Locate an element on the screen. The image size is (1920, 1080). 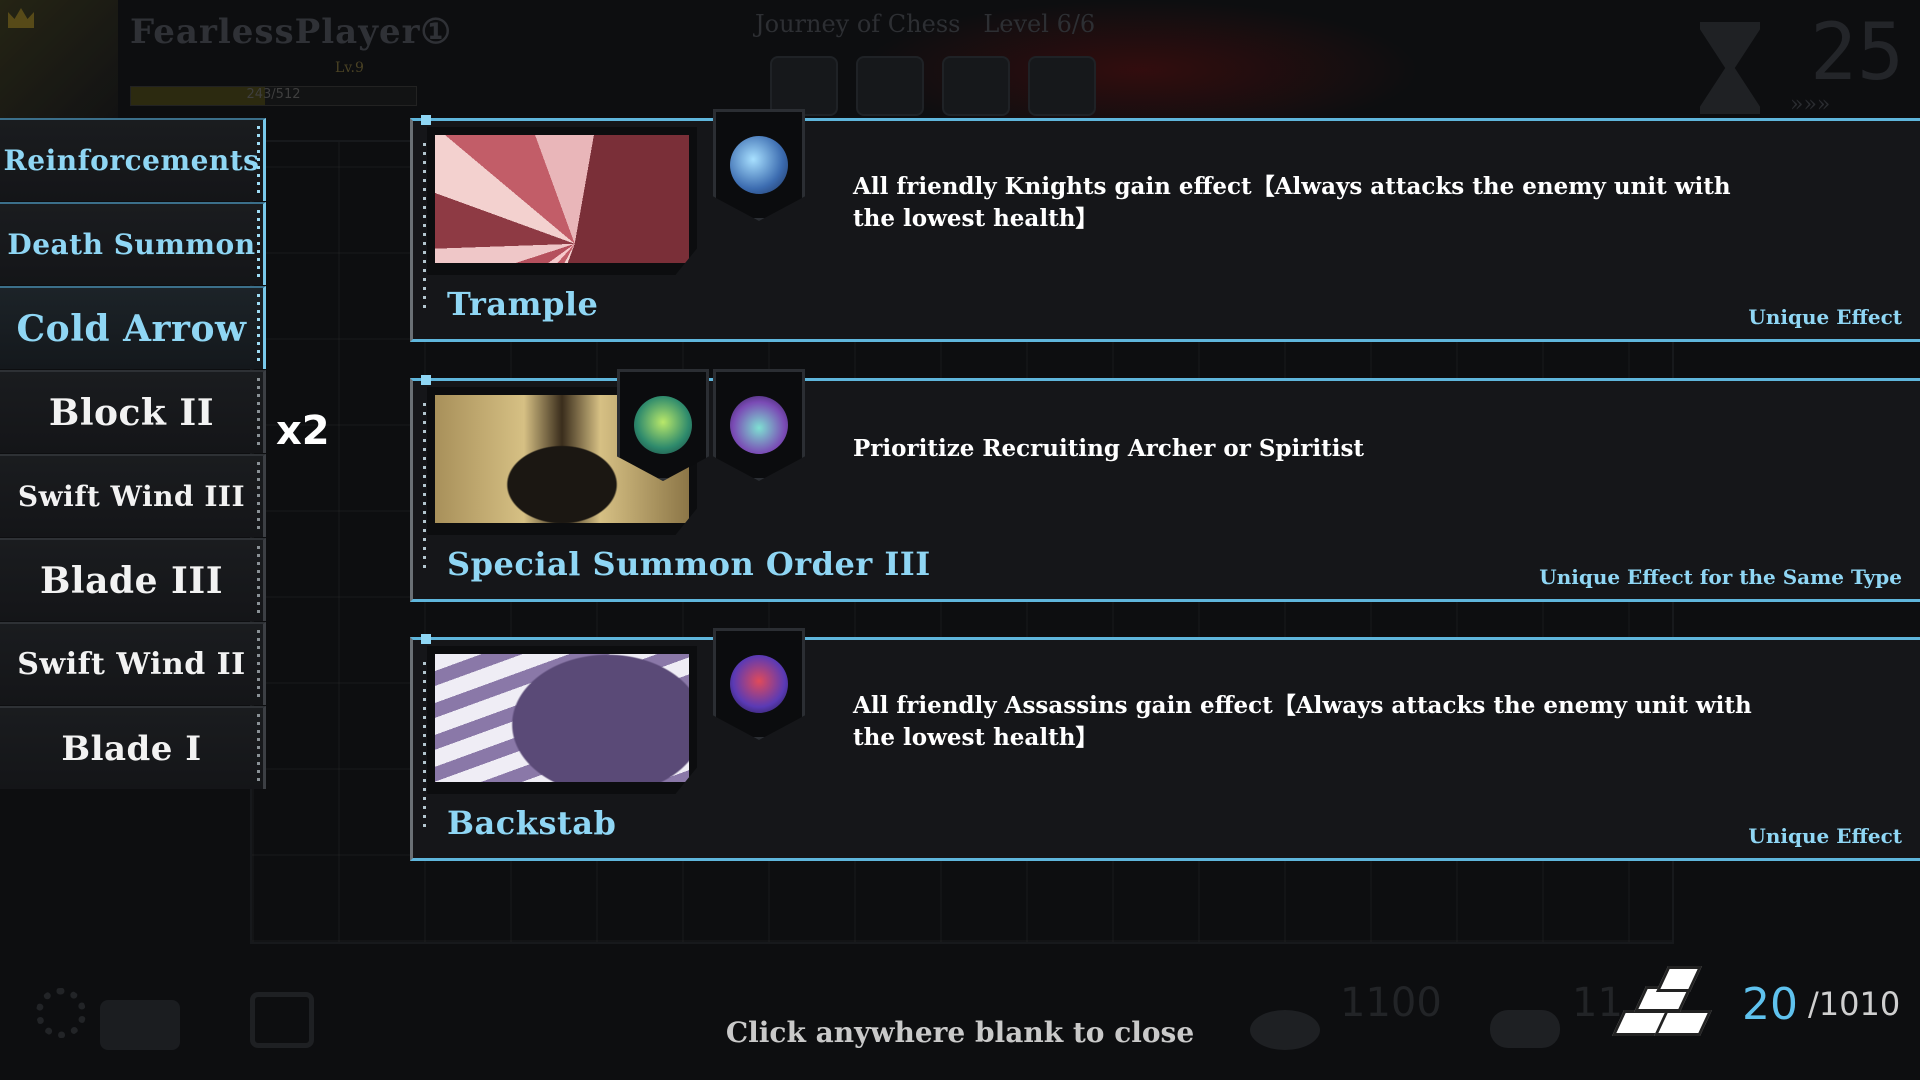
silver-ingot-icon is located at coordinates (1665, 1004).